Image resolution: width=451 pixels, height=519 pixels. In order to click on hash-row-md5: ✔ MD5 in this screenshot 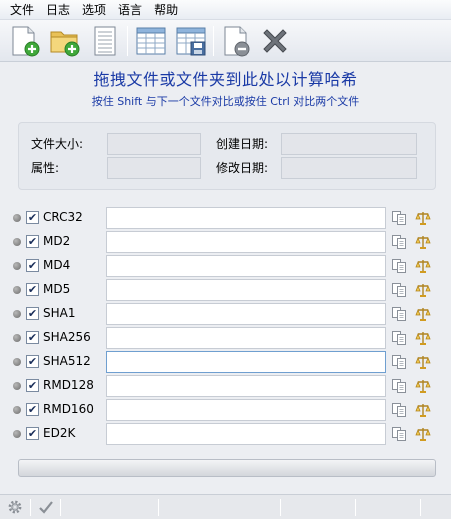, I will do `click(225, 290)`.